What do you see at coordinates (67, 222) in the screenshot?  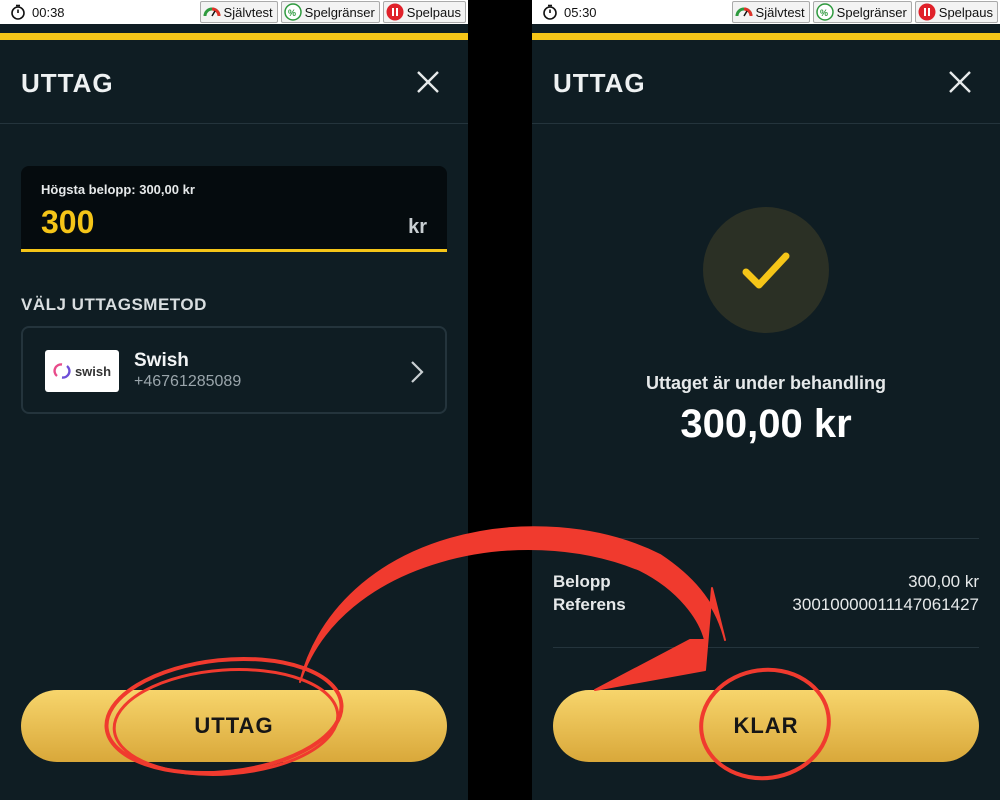 I see `amount-value: 300` at bounding box center [67, 222].